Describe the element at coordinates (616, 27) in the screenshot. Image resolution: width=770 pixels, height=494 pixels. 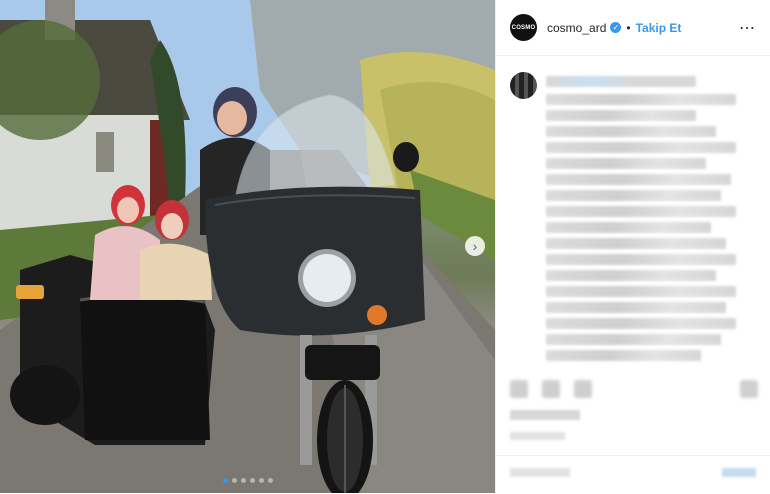
I see `verified-badge-icon: ✓` at that location.